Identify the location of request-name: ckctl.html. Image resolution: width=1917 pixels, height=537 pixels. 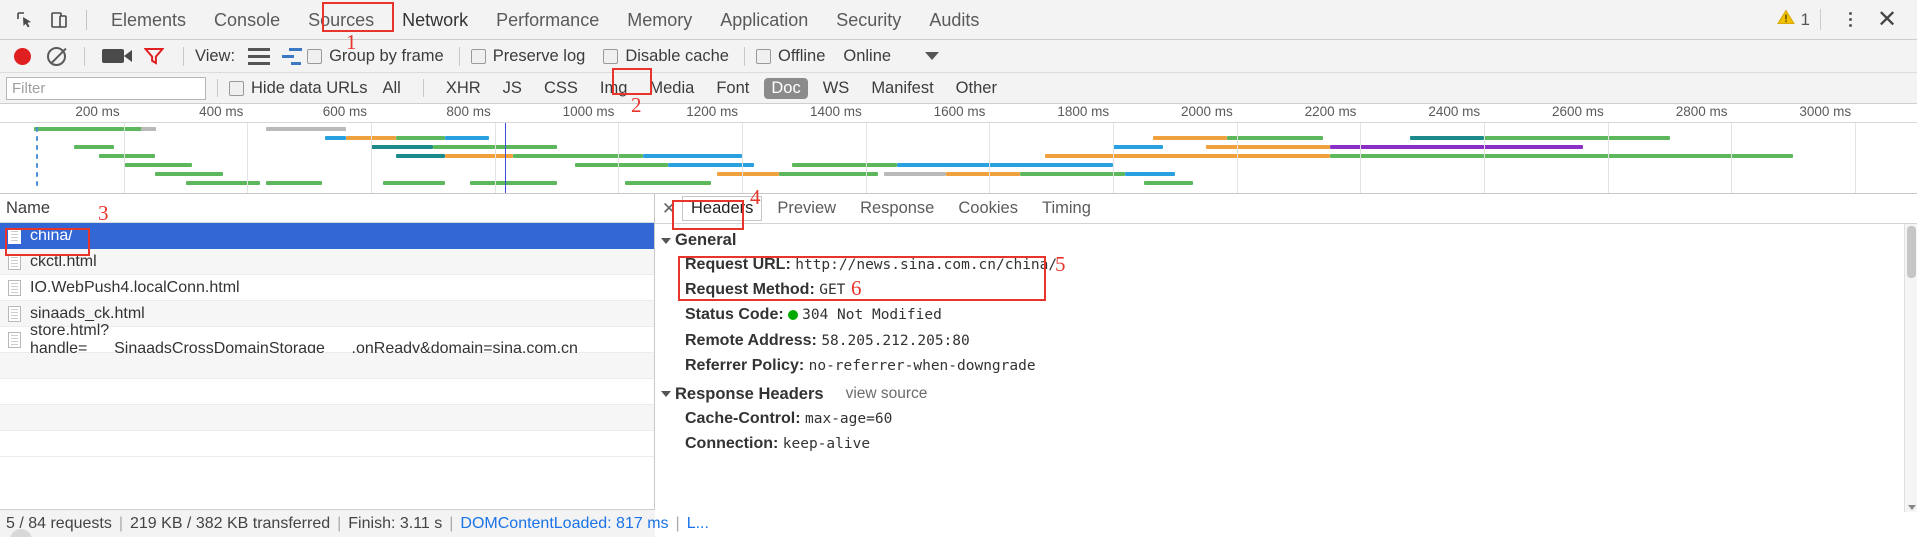
(63, 261).